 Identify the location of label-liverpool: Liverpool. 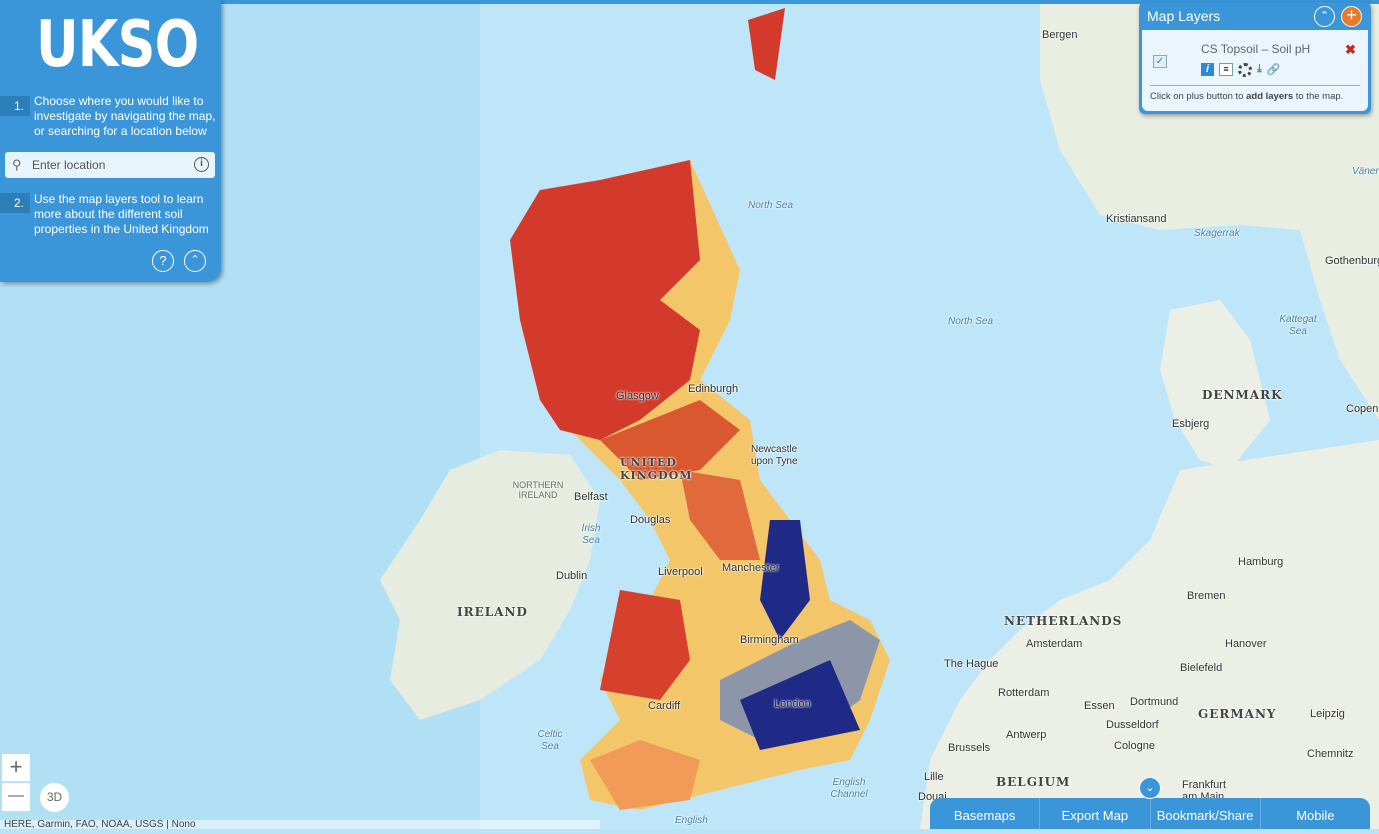
(680, 572).